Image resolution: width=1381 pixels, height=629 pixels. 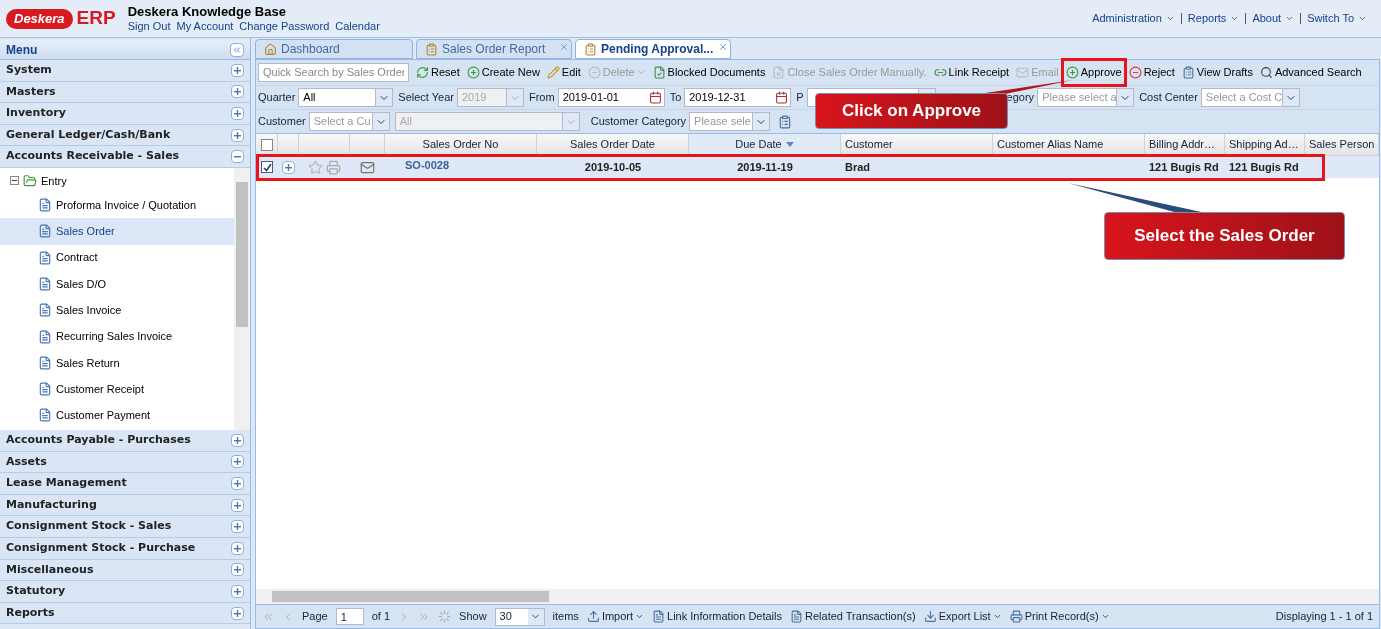 I want to click on minus-icon, so click(x=1135, y=72).